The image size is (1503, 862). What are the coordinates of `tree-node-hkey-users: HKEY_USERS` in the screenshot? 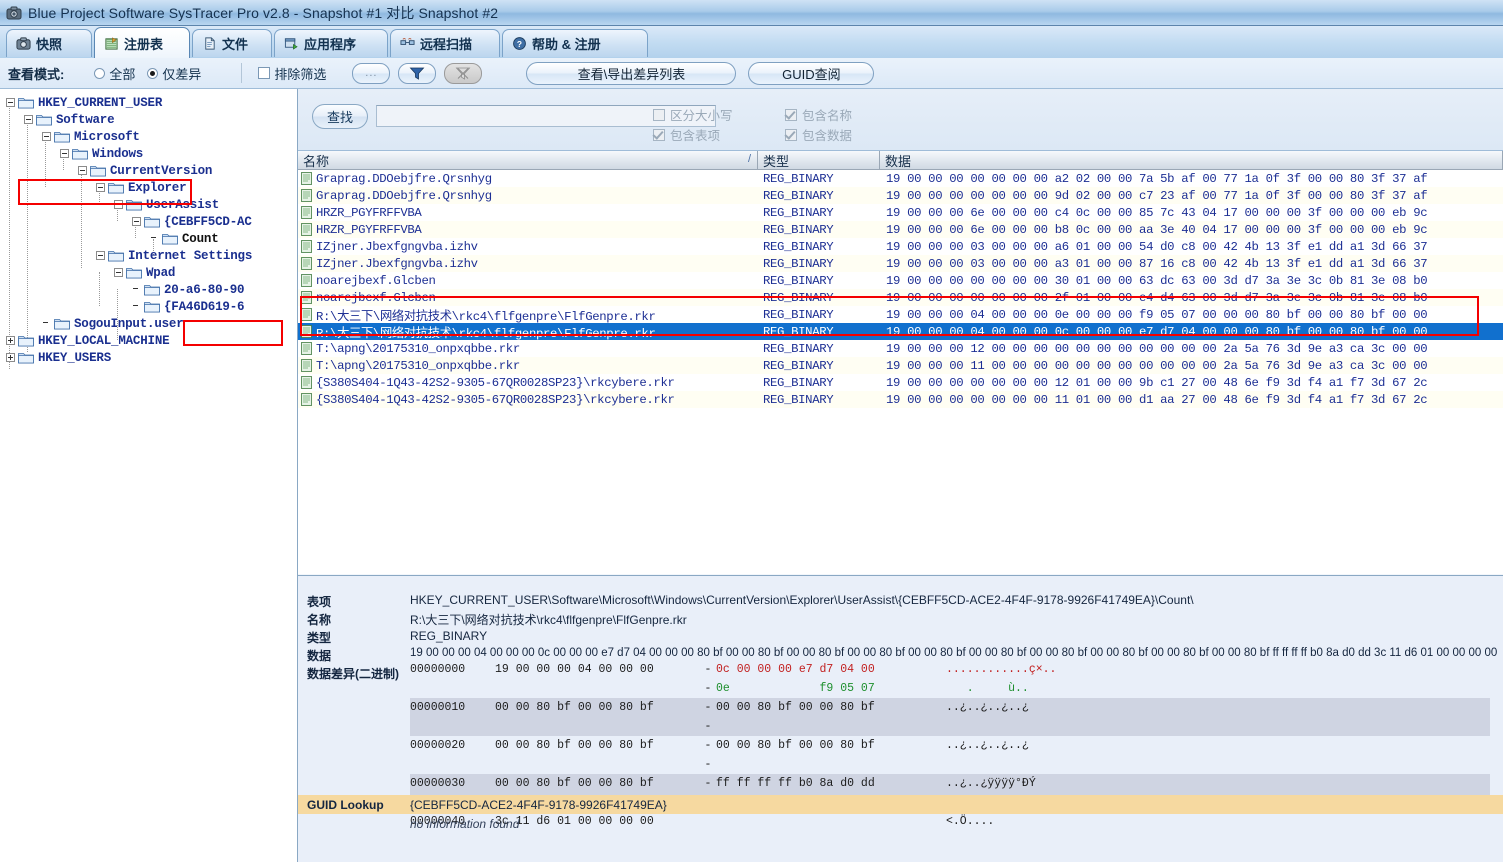 It's located at (58, 357).